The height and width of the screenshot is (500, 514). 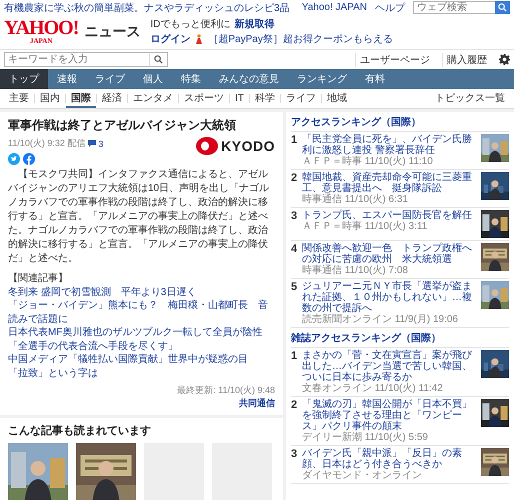 I want to click on web-search-field: ウェブ検索, so click(x=454, y=7).